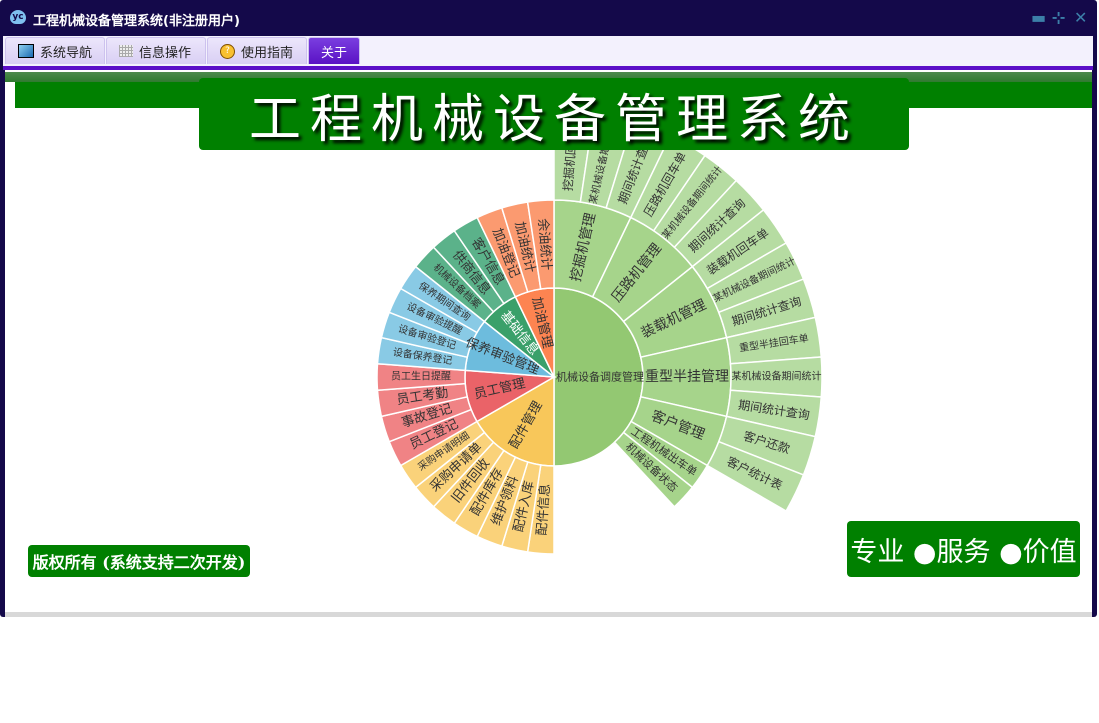  What do you see at coordinates (600, 377) in the screenshot?
I see `sunburst-root-label: 机械设备调度管理` at bounding box center [600, 377].